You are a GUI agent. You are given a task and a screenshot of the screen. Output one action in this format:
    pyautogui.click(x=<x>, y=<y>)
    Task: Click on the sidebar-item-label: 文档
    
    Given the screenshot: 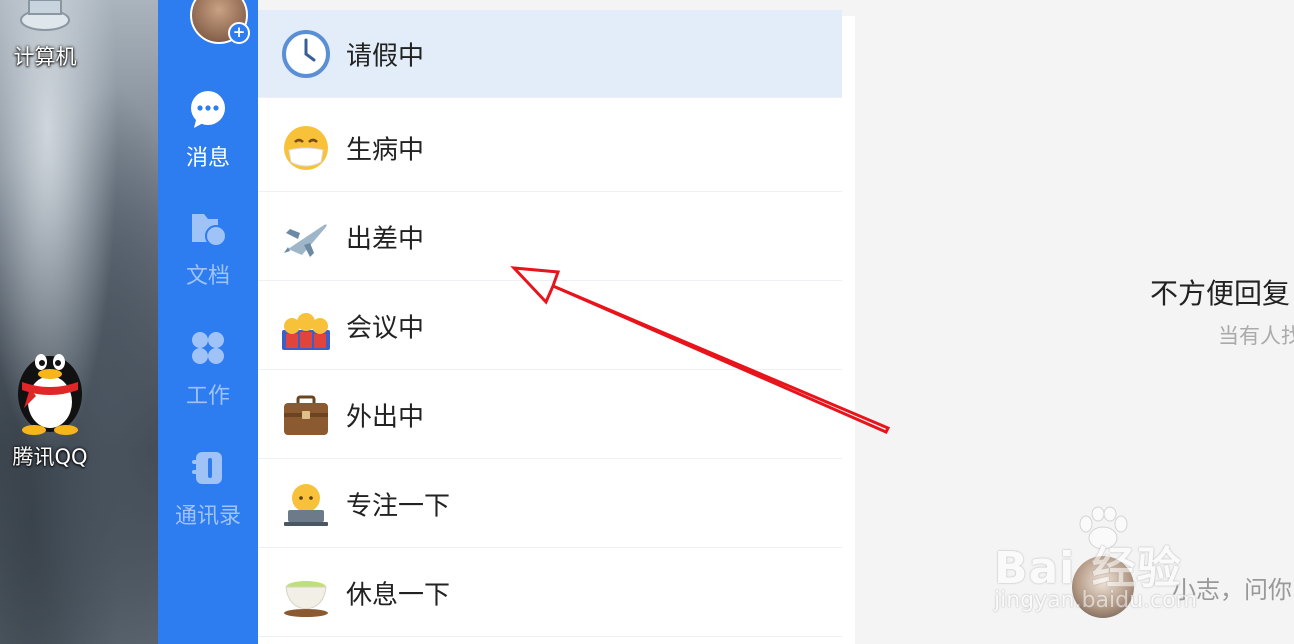 What is the action you would take?
    pyautogui.click(x=207, y=276)
    